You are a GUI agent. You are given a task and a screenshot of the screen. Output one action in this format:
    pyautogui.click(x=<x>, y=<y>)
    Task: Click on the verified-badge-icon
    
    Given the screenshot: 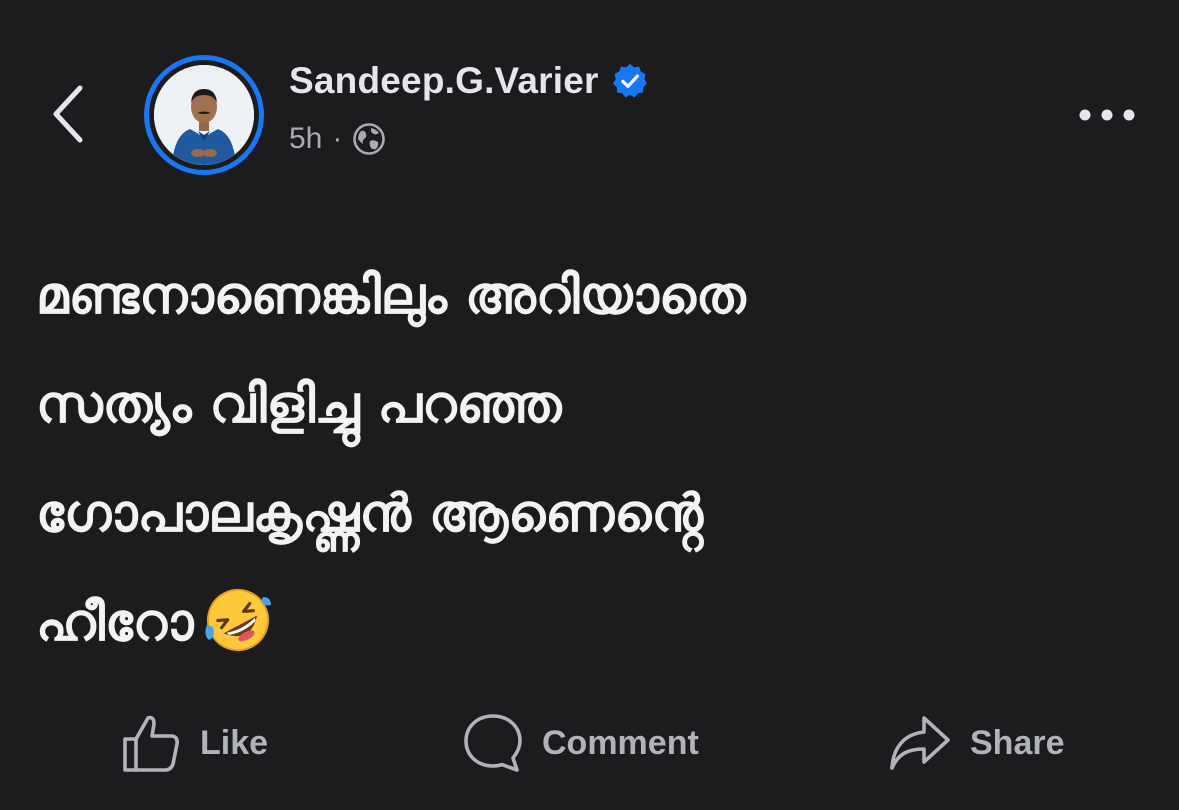 What is the action you would take?
    pyautogui.click(x=629, y=80)
    